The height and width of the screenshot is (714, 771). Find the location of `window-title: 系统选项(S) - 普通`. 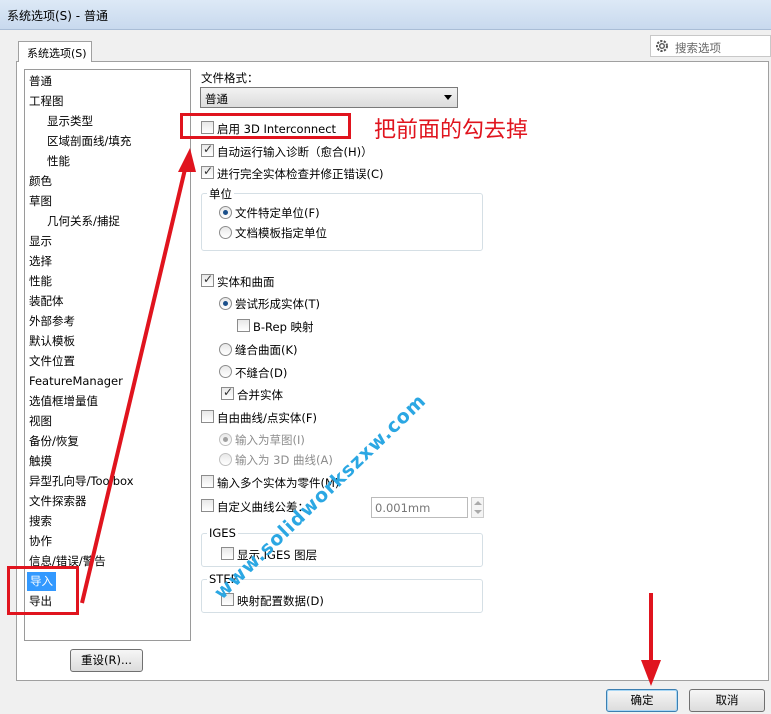

window-title: 系统选项(S) - 普通 is located at coordinates (57, 16).